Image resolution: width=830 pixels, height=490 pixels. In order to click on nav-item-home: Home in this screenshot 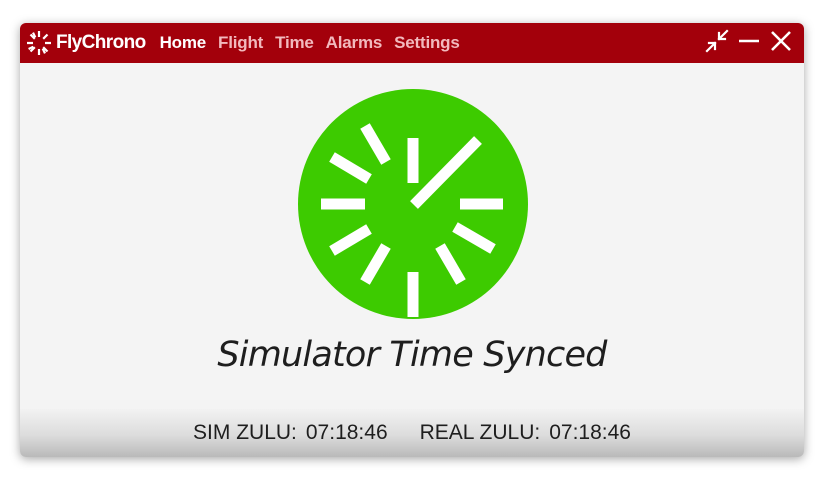, I will do `click(183, 43)`.